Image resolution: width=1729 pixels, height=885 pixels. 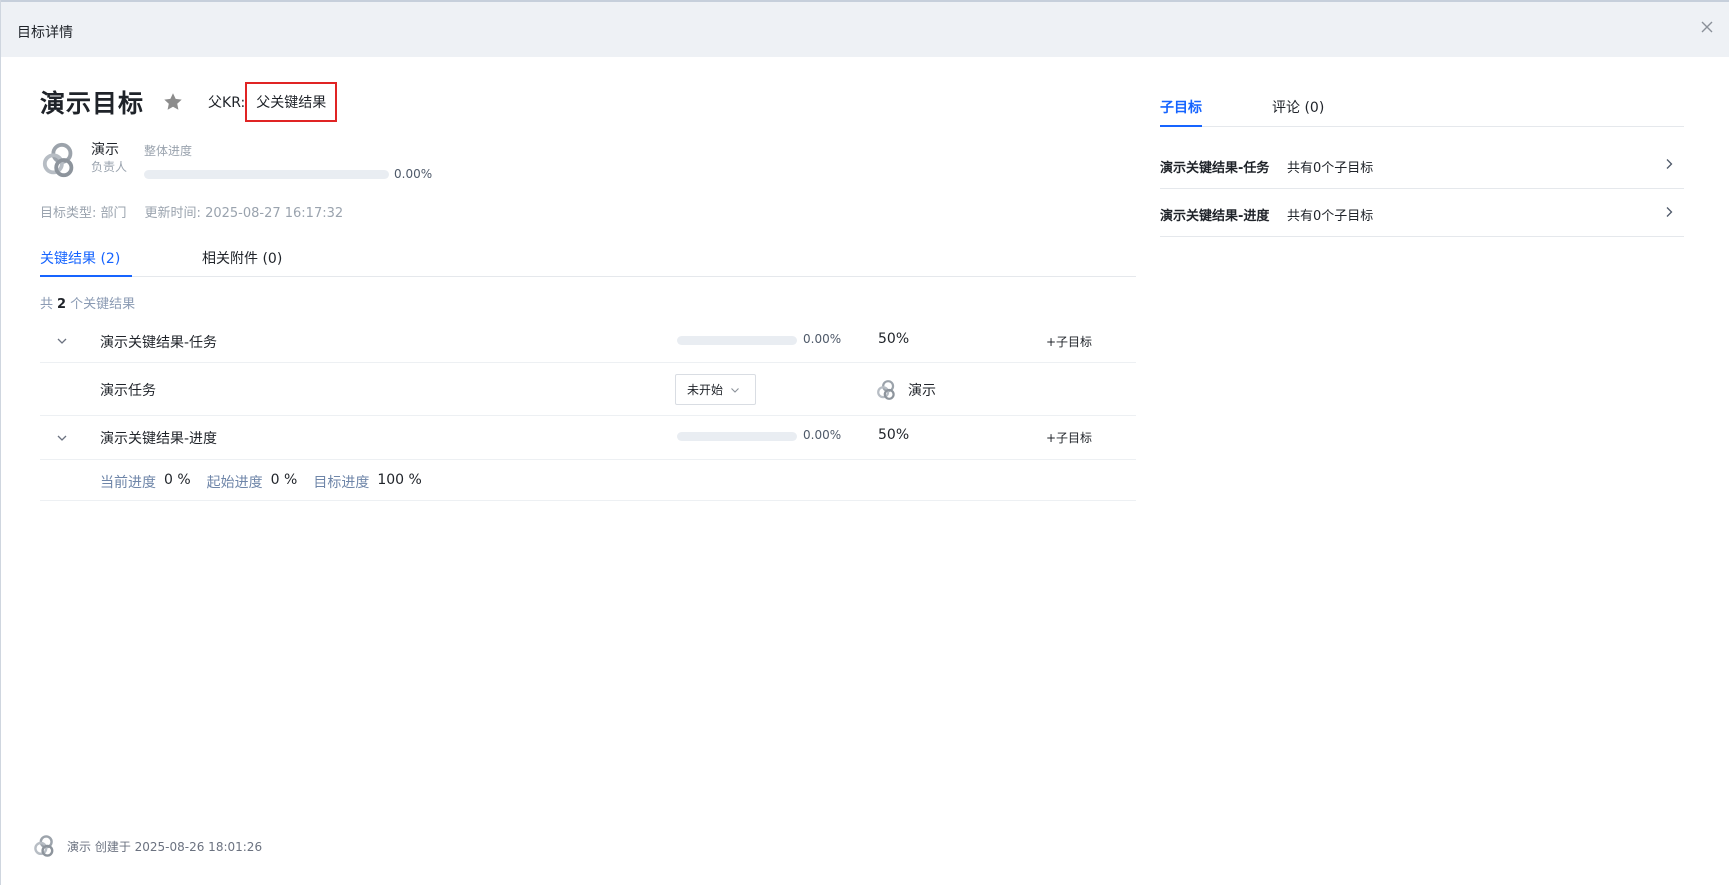 What do you see at coordinates (62, 304) in the screenshot?
I see `kr-count-number: 2` at bounding box center [62, 304].